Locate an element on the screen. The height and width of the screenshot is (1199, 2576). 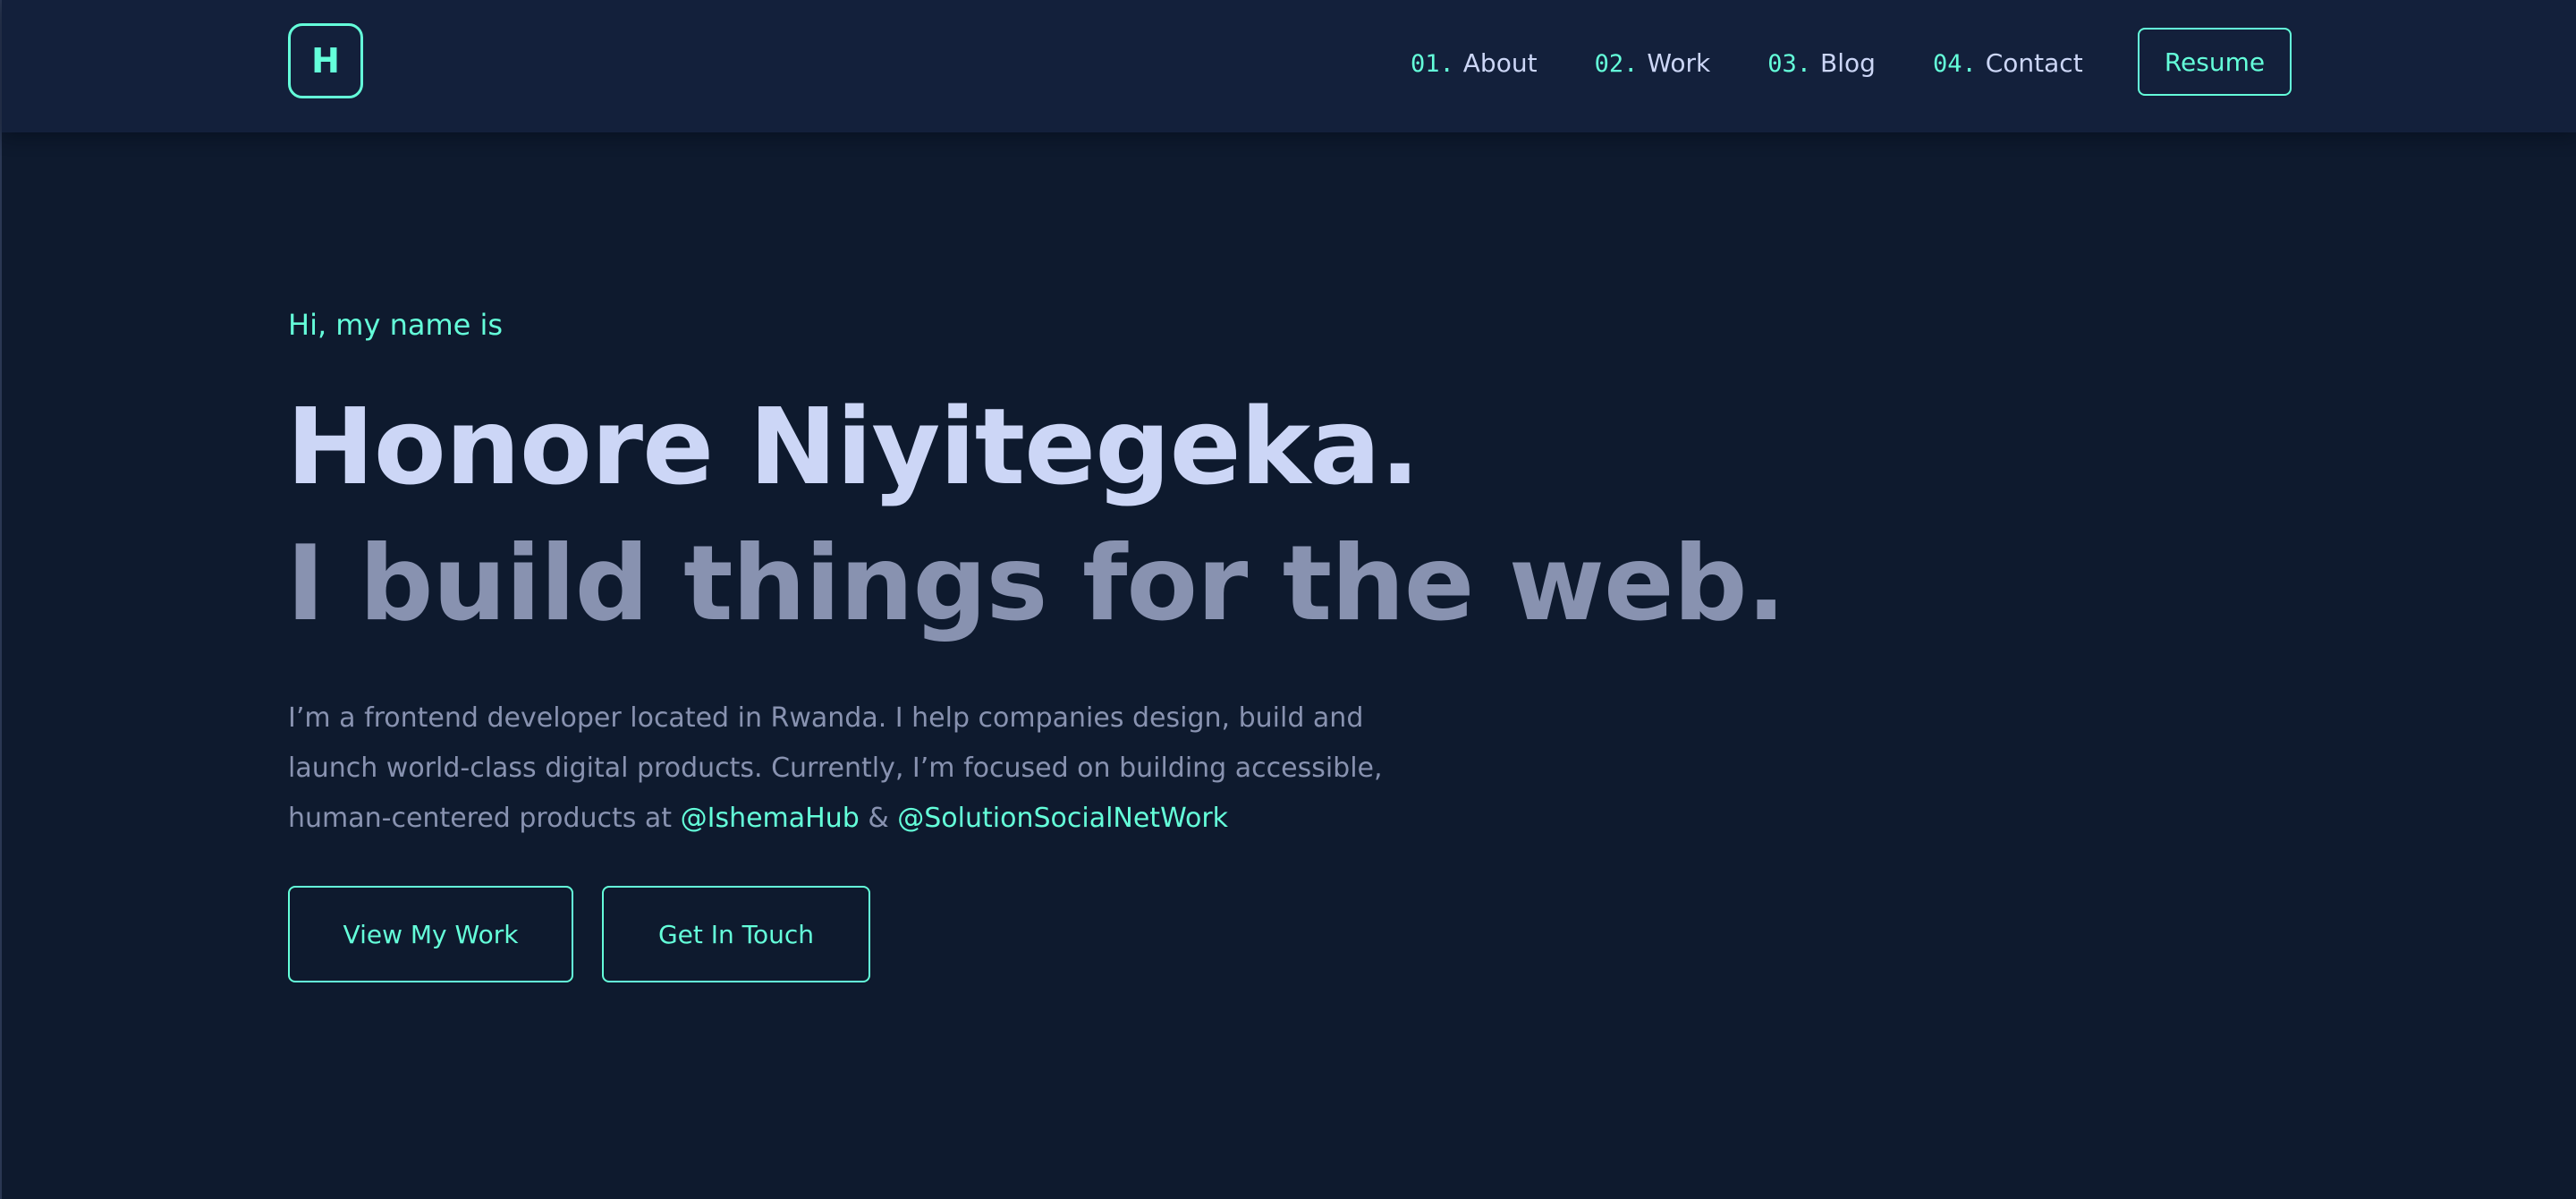
ampersand-text: & is located at coordinates (878, 818).